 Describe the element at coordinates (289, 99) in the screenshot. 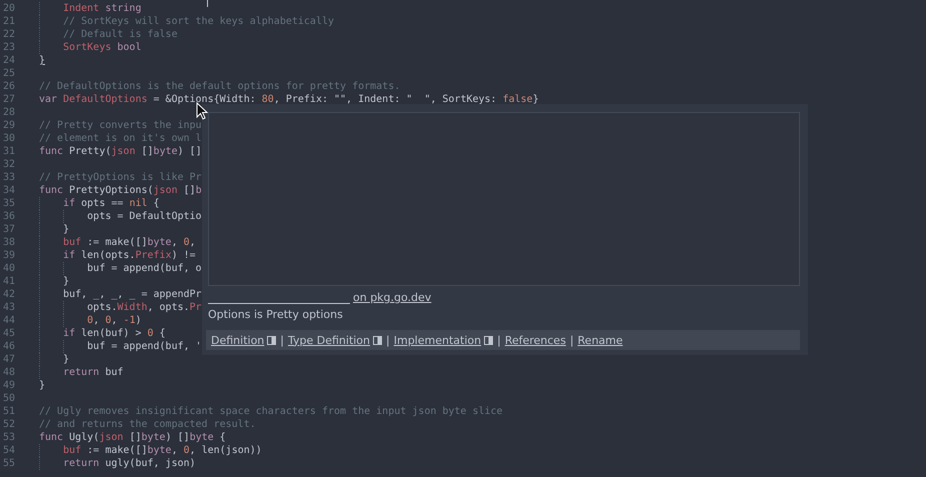

I see `code-line: var DefaultOptions = &Options{Width: 80, Prefix: "", Indent: " ", SortKeys: false}` at that location.